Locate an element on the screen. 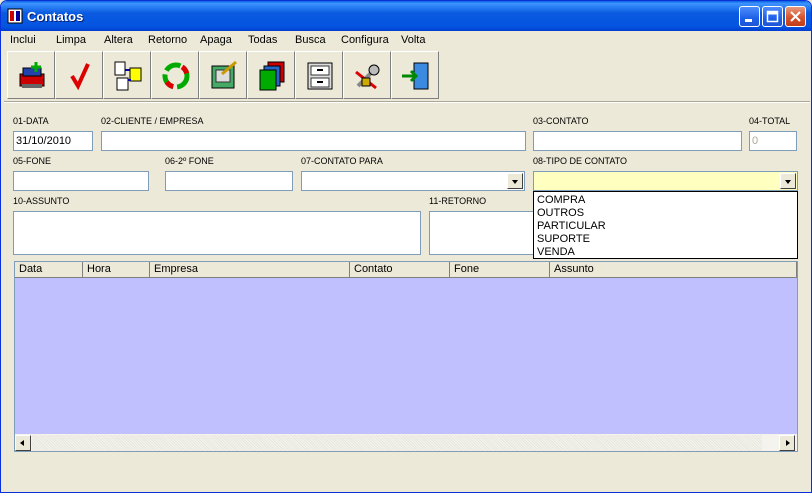 This screenshot has width=812, height=493. total-field: 0 is located at coordinates (773, 141).